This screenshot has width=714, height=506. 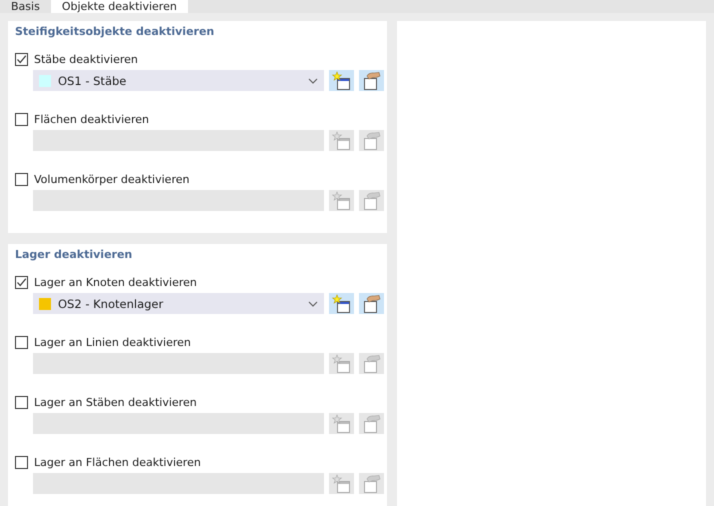 What do you see at coordinates (25, 6) in the screenshot?
I see `tab: Basis` at bounding box center [25, 6].